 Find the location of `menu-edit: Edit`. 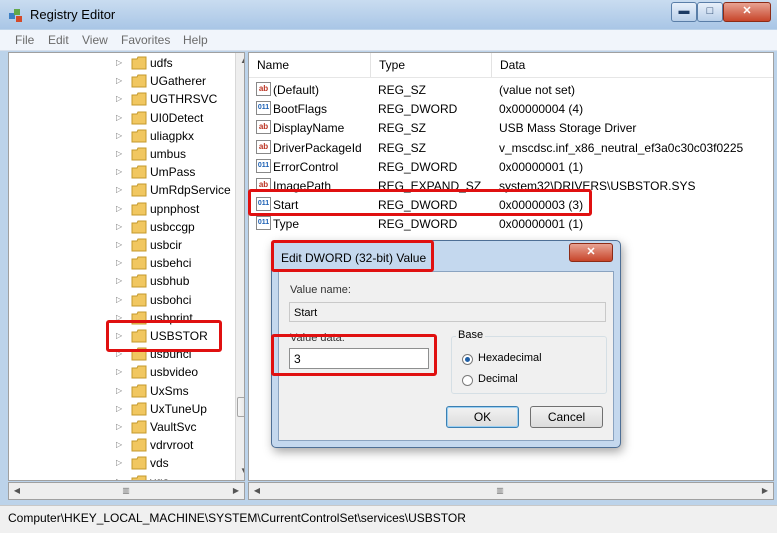

menu-edit: Edit is located at coordinates (58, 40).